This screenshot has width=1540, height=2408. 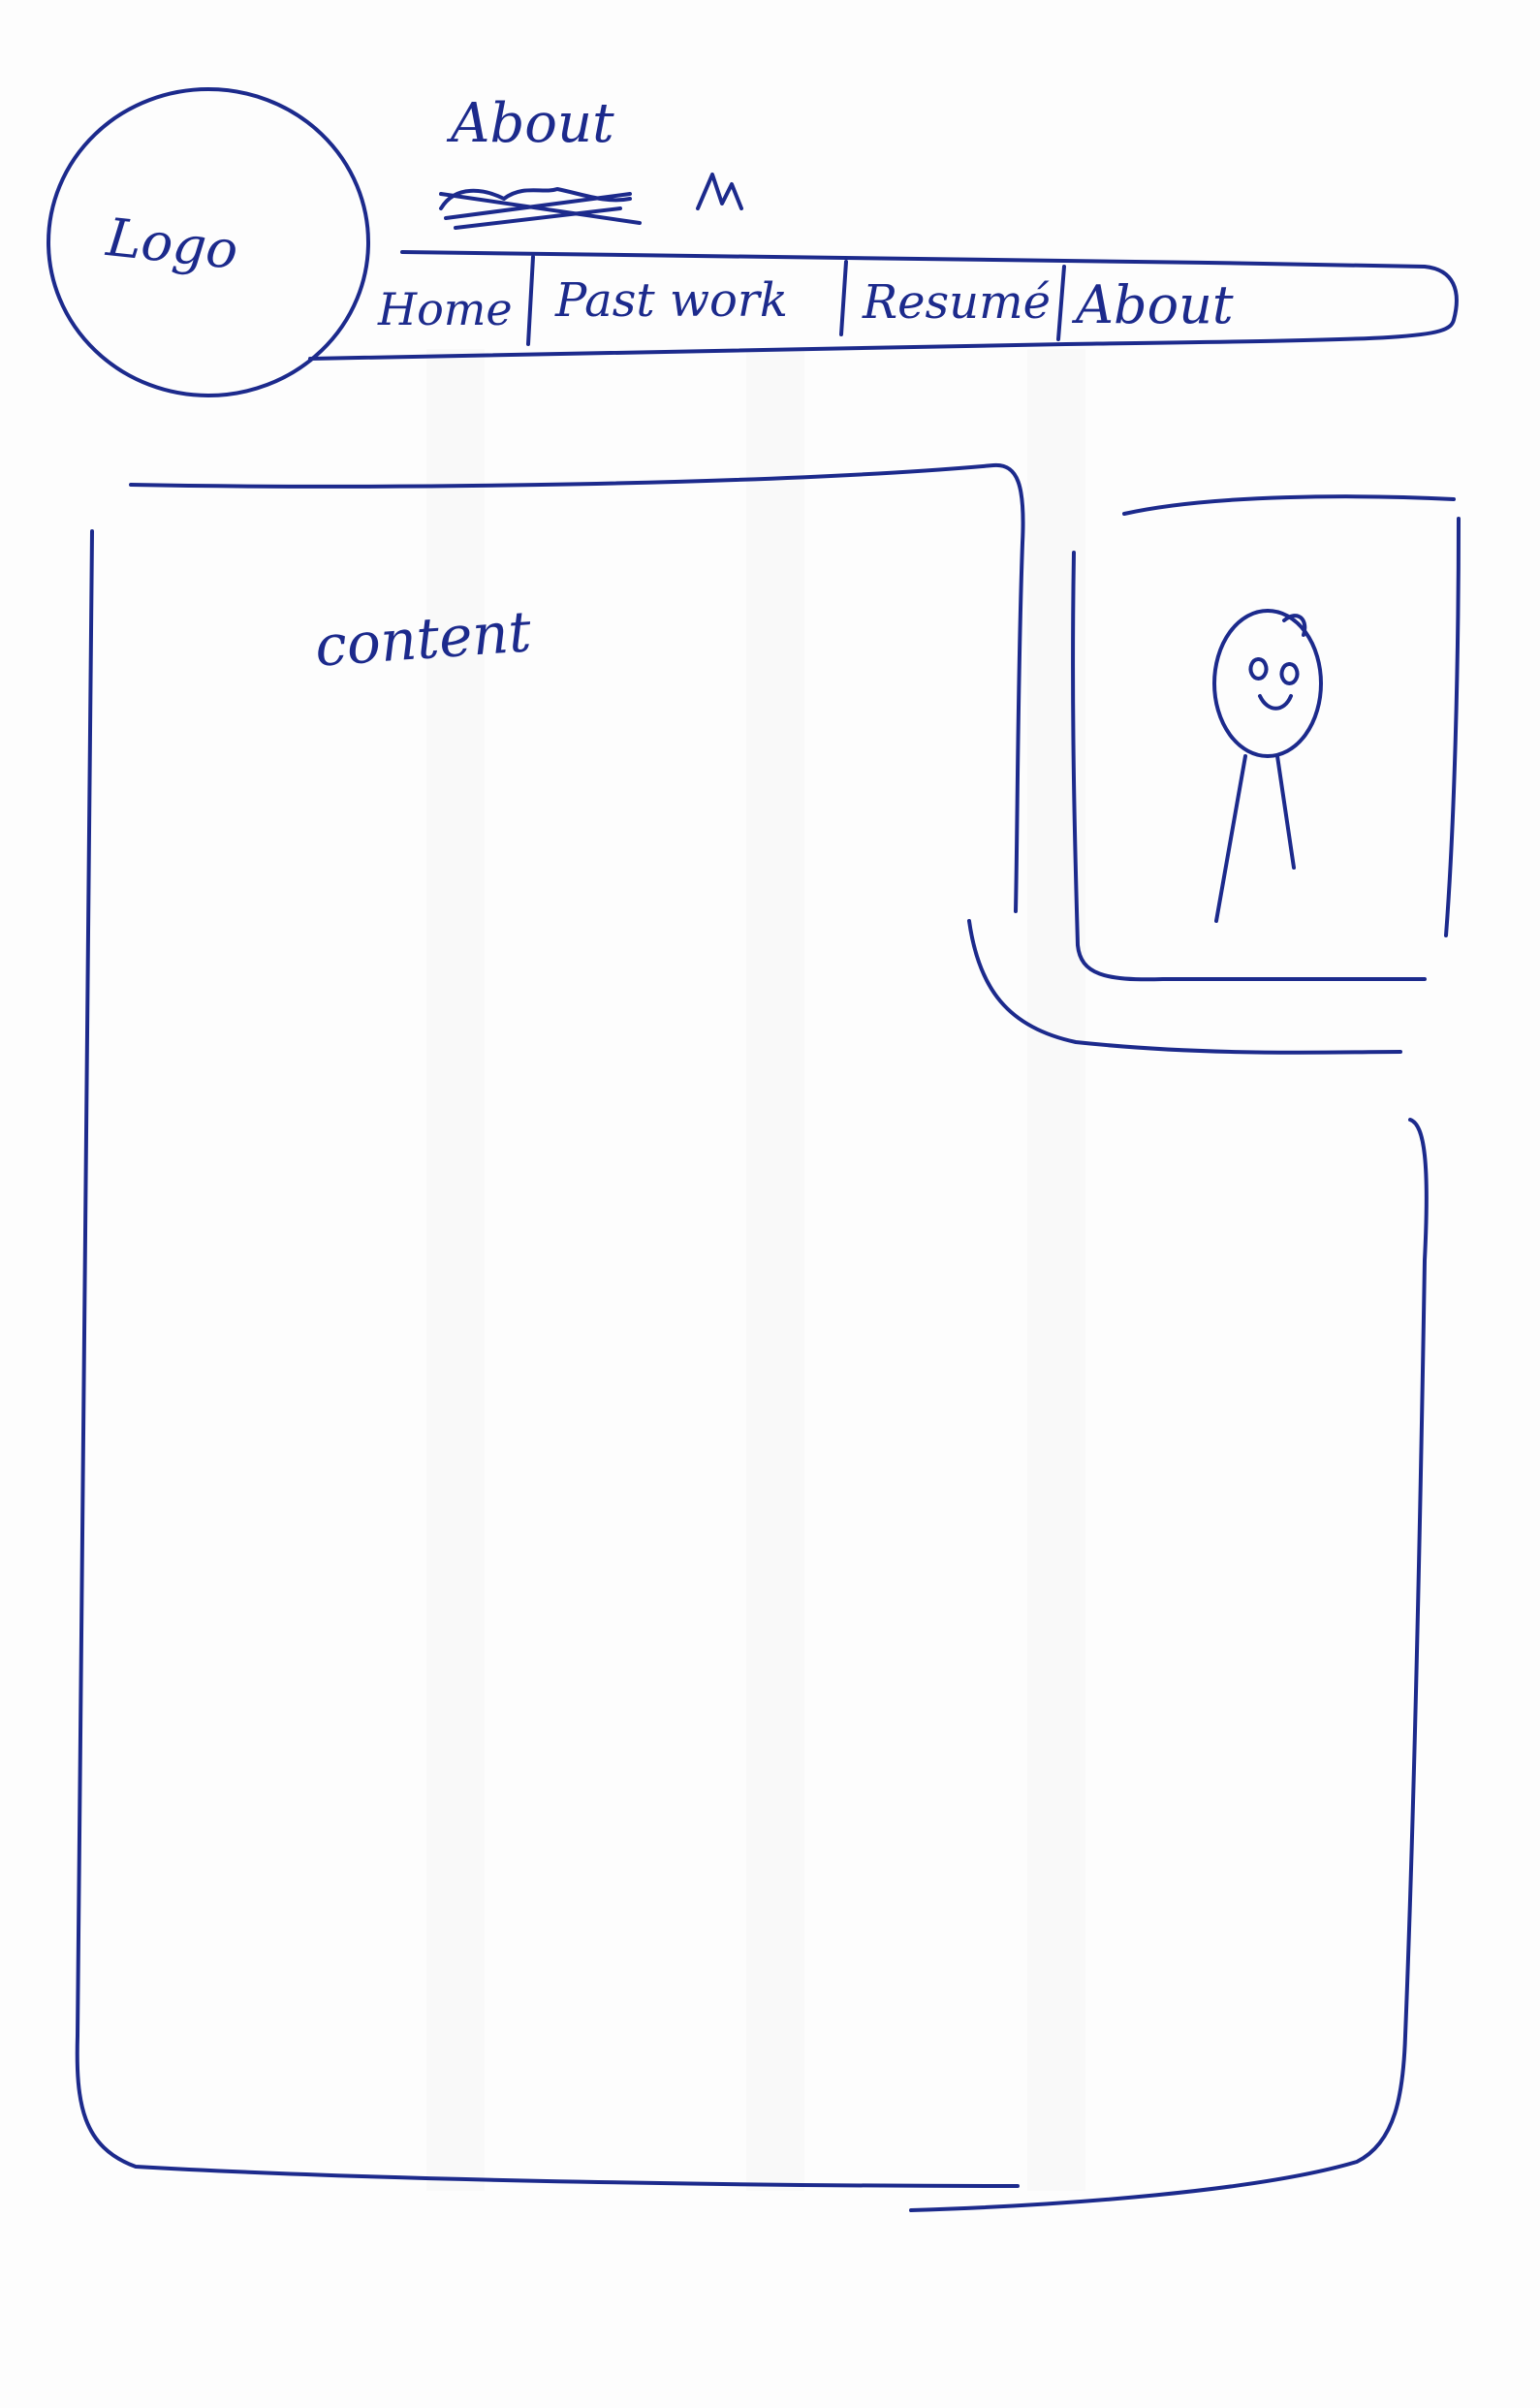 I want to click on nav-item-home: Home, so click(x=445, y=309).